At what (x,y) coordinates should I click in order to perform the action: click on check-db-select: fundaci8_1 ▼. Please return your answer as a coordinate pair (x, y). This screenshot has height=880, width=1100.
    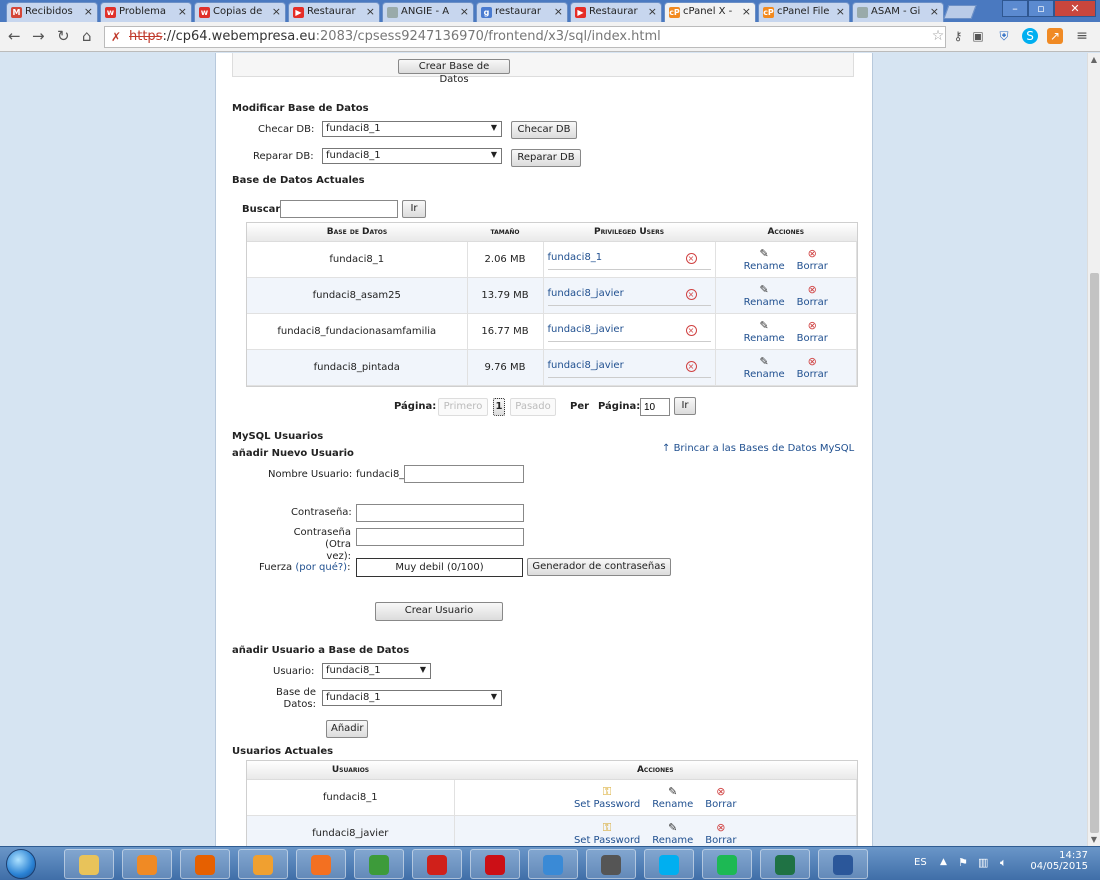
    Looking at the image, I should click on (412, 129).